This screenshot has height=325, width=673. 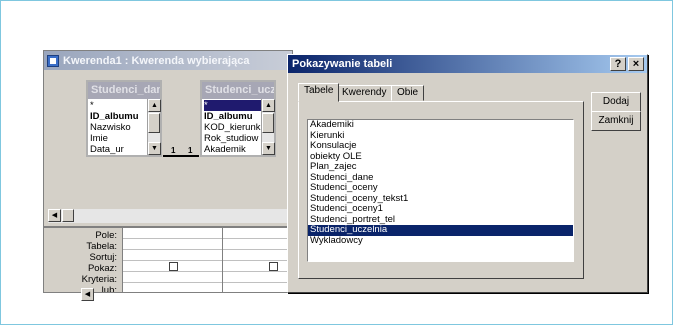 I want to click on query-window-titlebar: Kwerenda1 : Kwerenda wybierająca, so click(x=168, y=60).